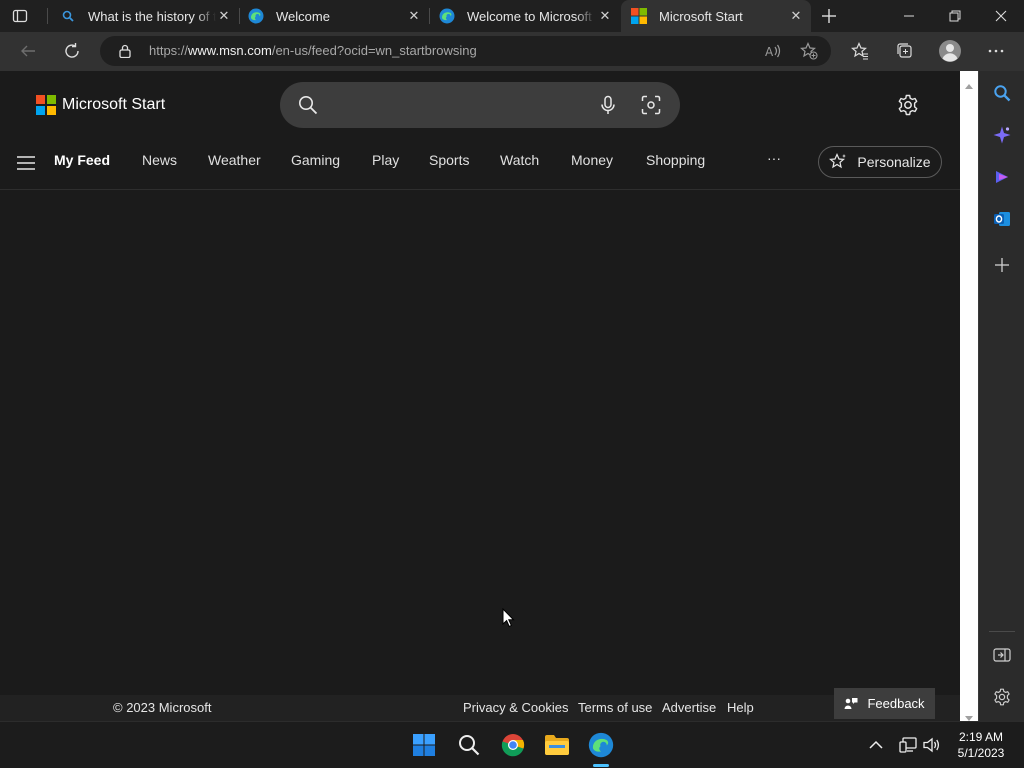 The width and height of the screenshot is (1024, 768). I want to click on restore-button, so click(955, 16).